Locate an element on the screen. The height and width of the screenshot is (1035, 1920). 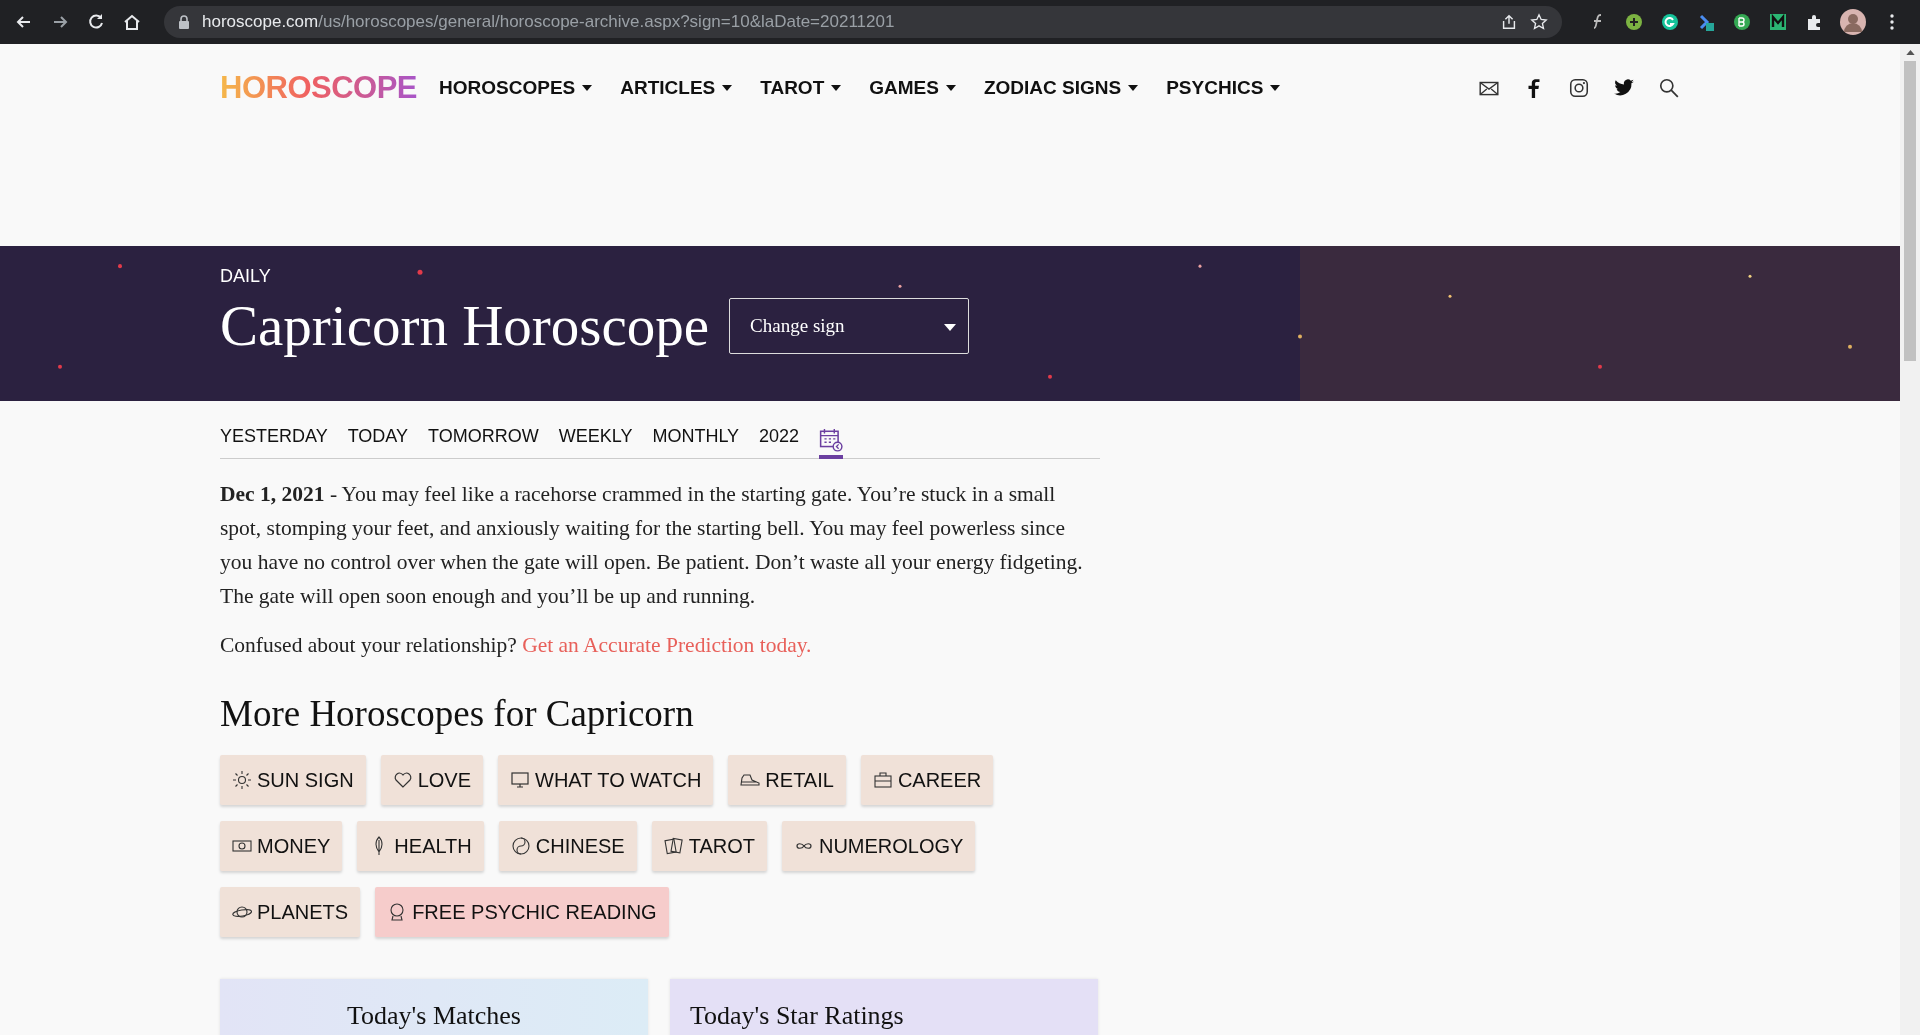
category-button: NUMEROLOGY is located at coordinates (878, 846).